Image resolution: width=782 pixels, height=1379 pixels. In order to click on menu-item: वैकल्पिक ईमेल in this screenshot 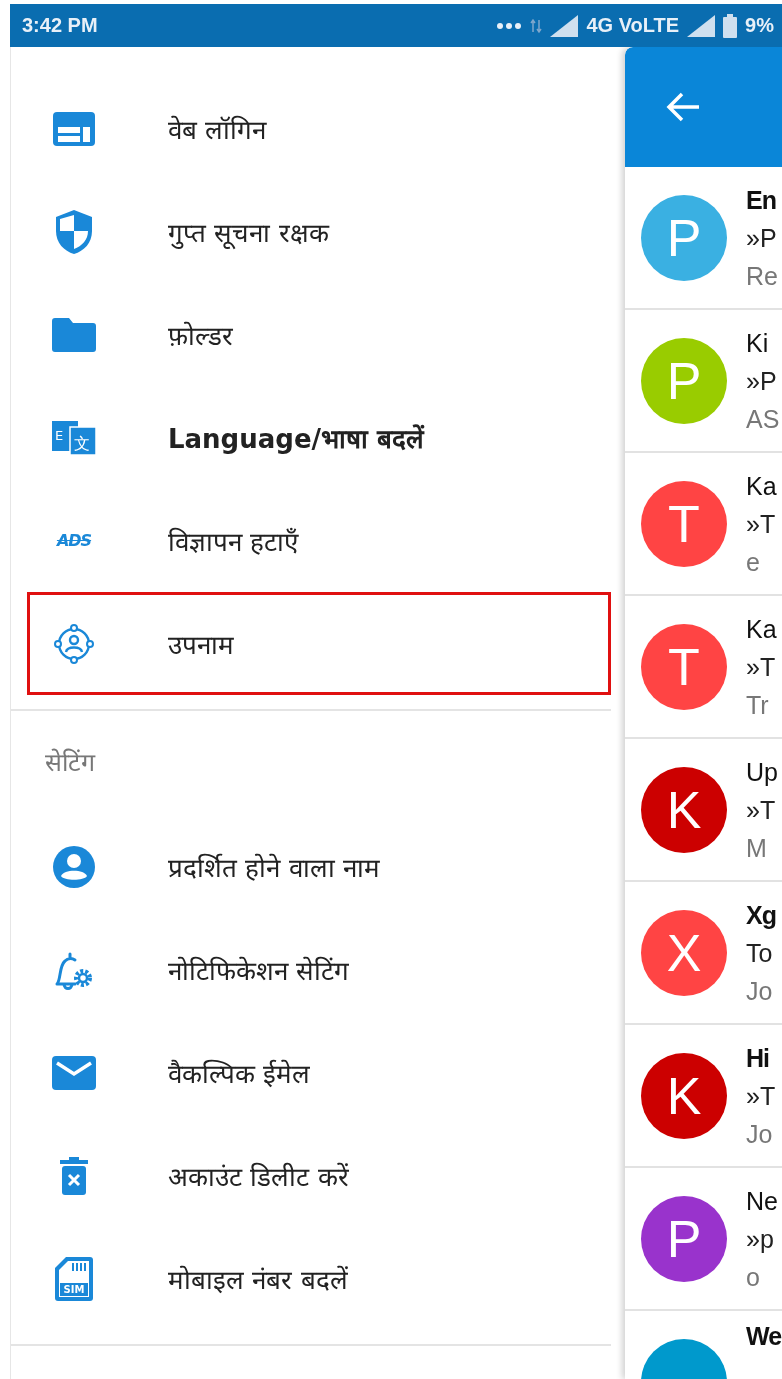, I will do `click(319, 1072)`.